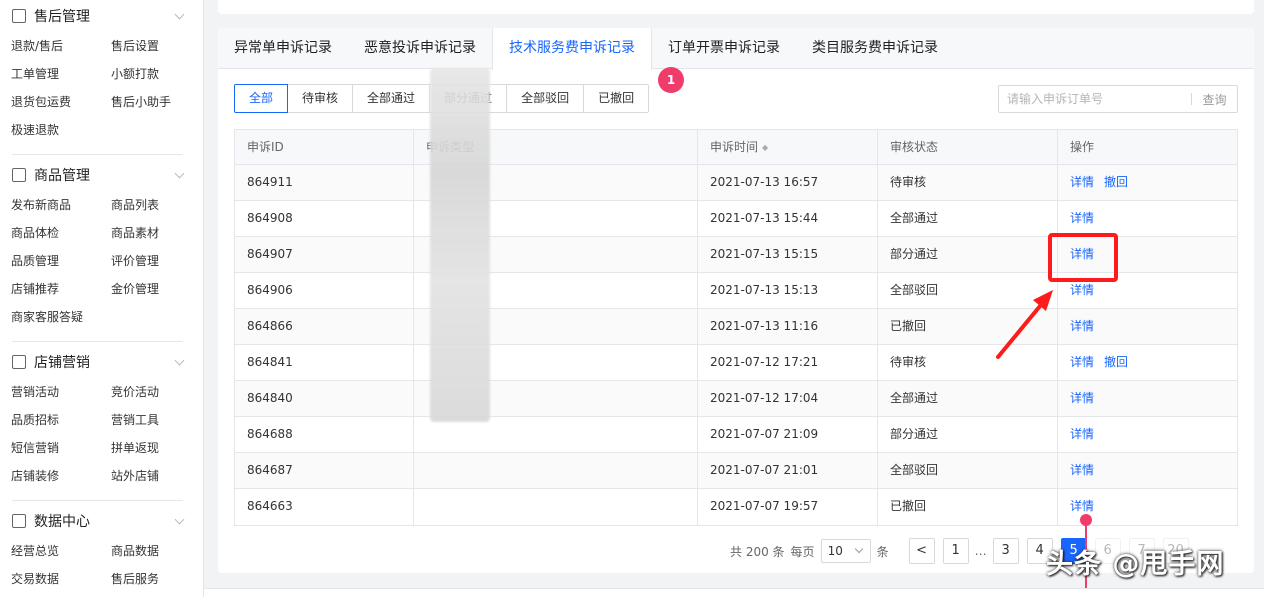 The image size is (1264, 597). What do you see at coordinates (261, 98) in the screenshot?
I see `status-filter-button: 全部` at bounding box center [261, 98].